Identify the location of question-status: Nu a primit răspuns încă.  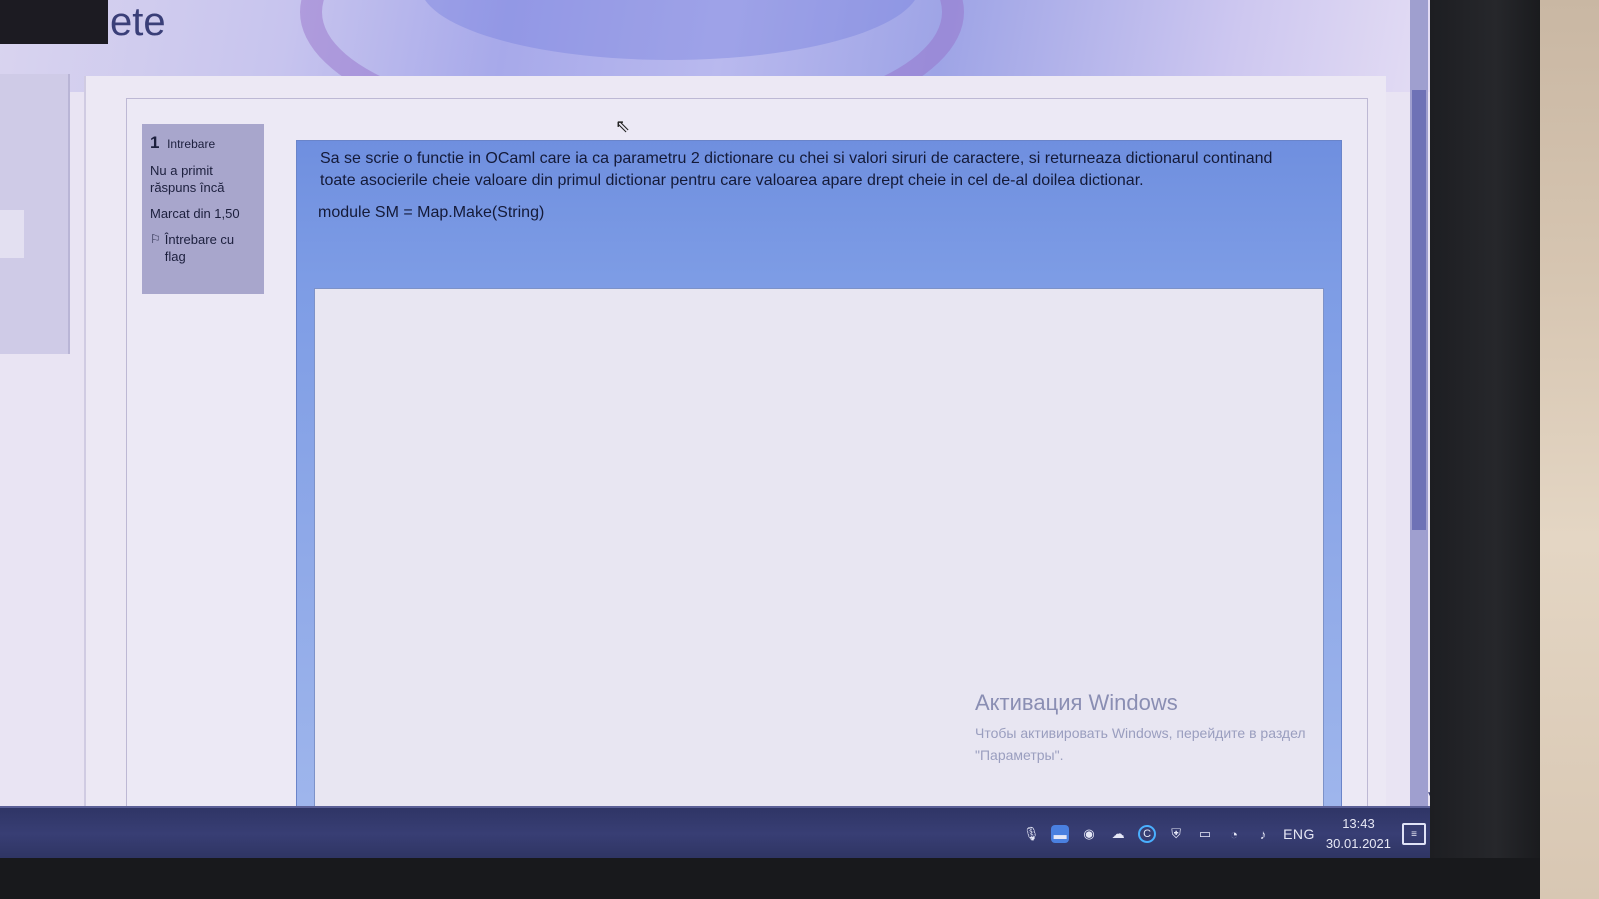
(187, 179).